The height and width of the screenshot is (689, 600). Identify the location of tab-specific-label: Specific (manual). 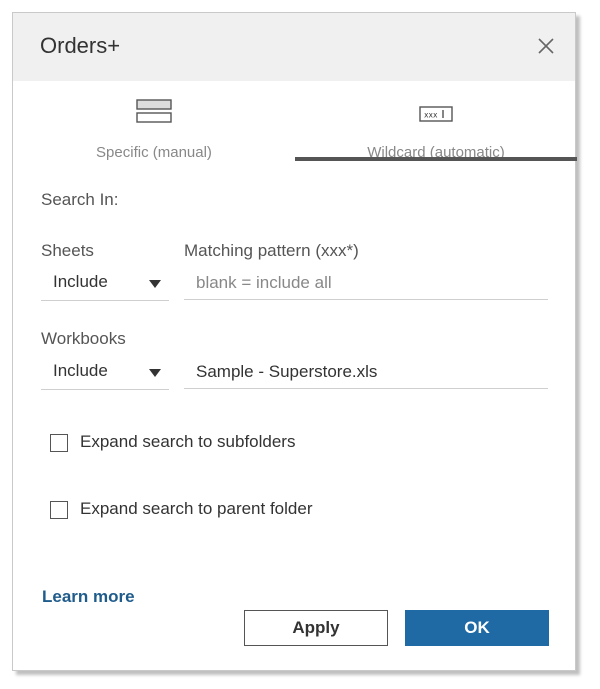
(154, 152).